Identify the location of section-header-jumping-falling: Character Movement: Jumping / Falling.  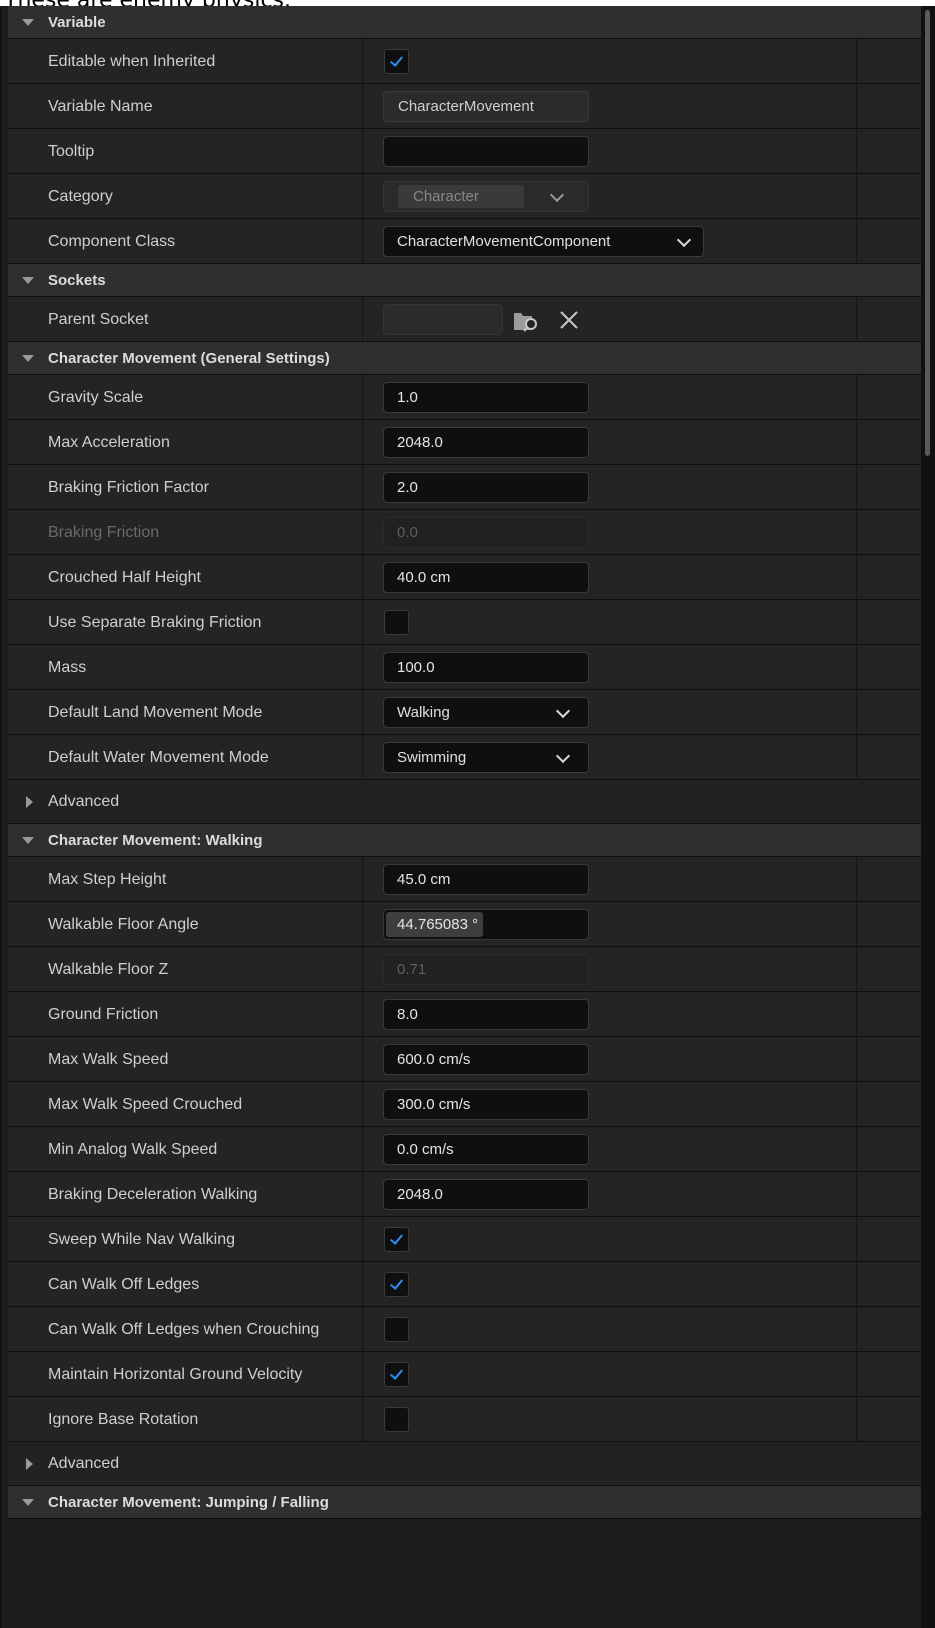
(464, 1502).